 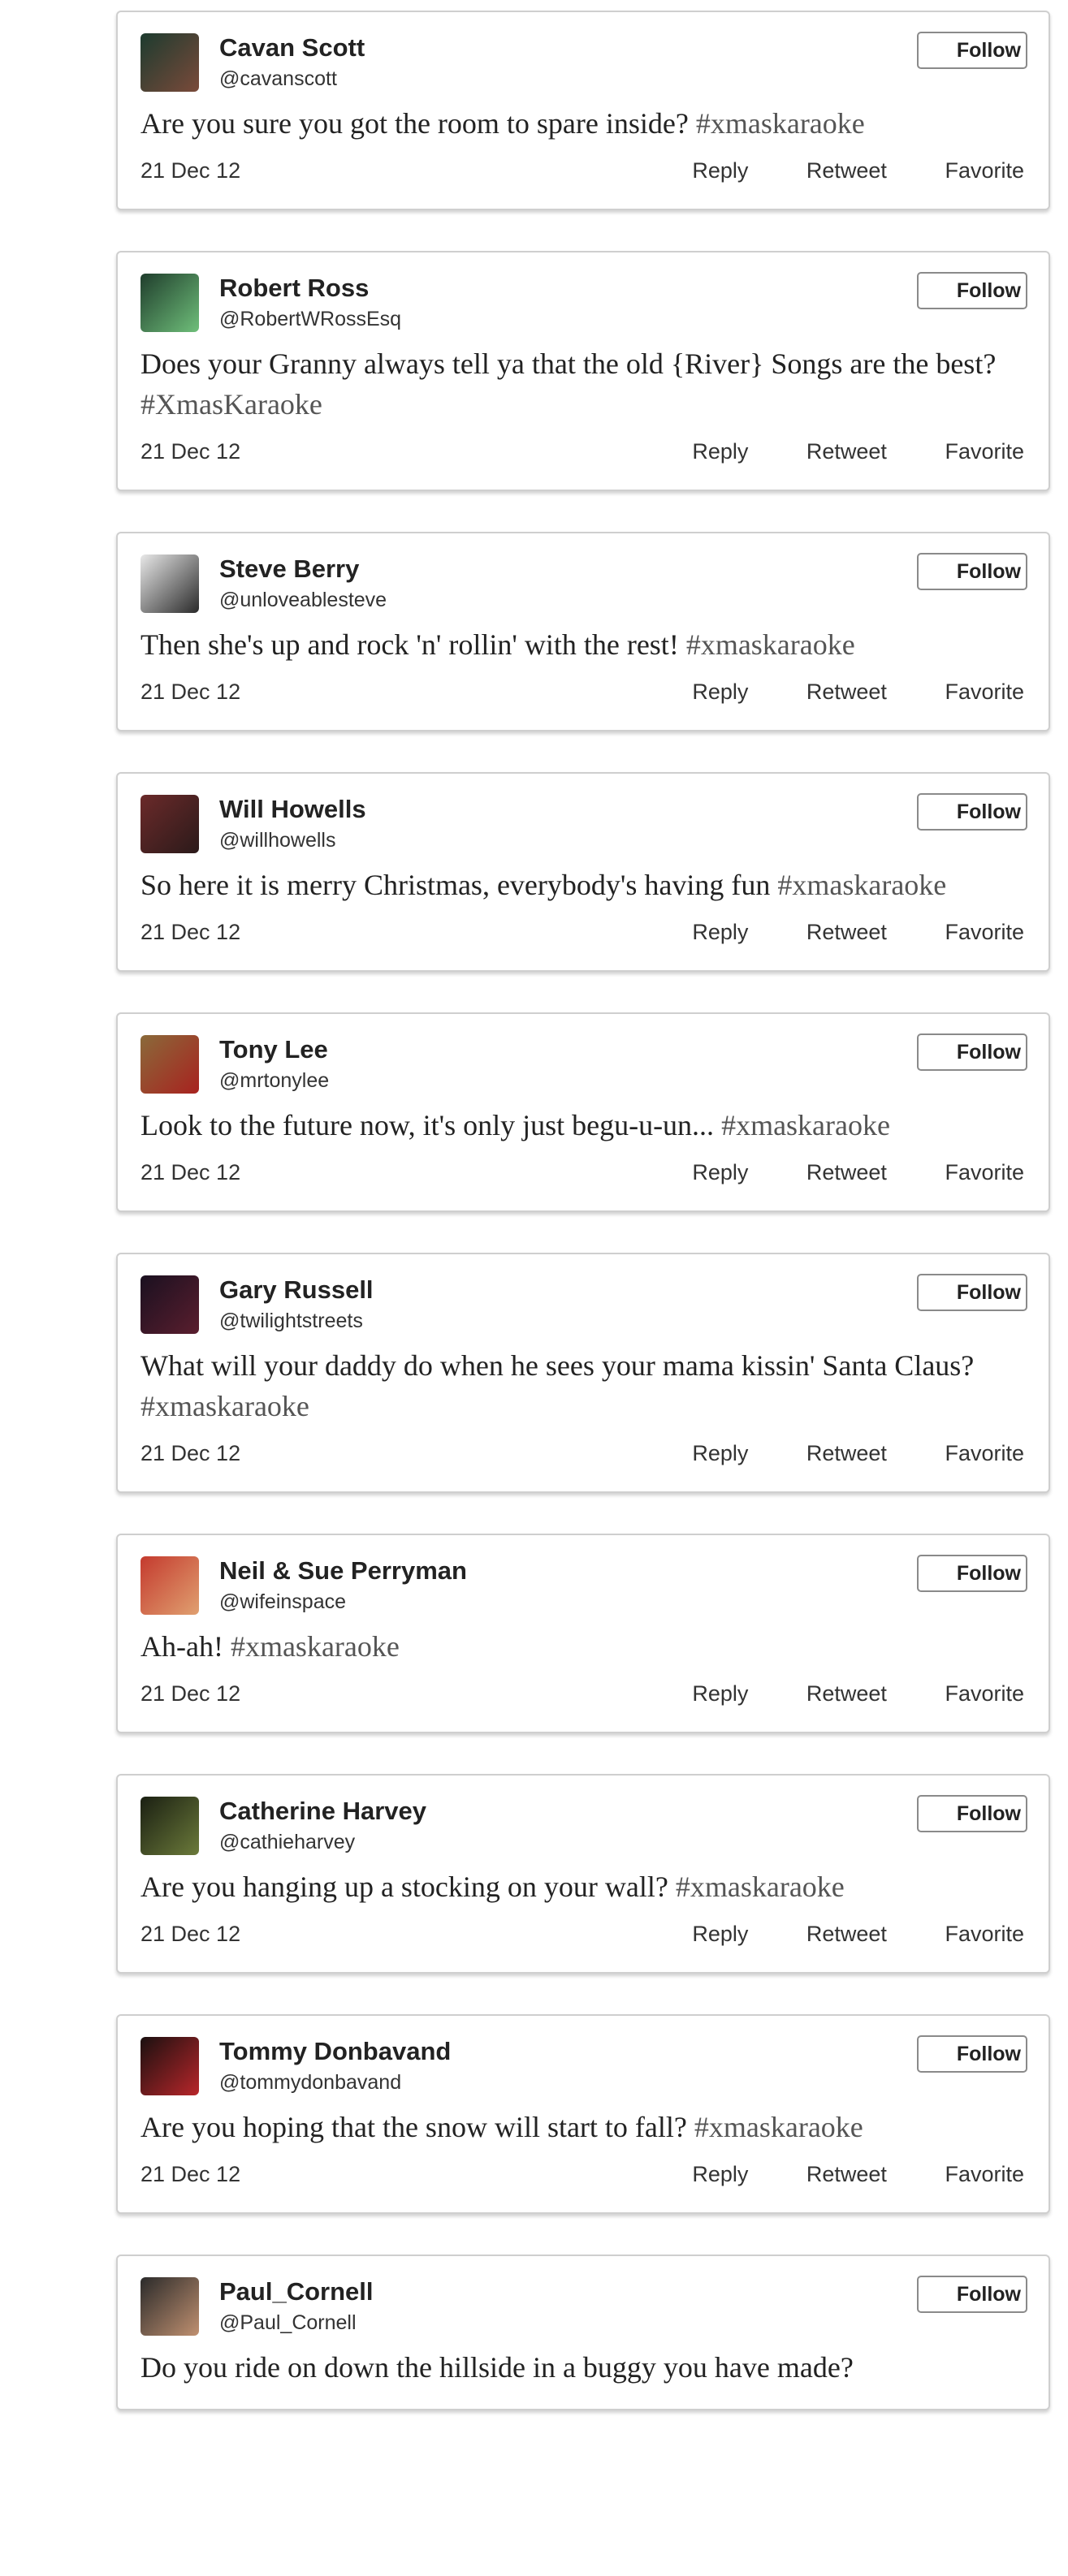 I want to click on user-name: Robert Ross, so click(x=294, y=288).